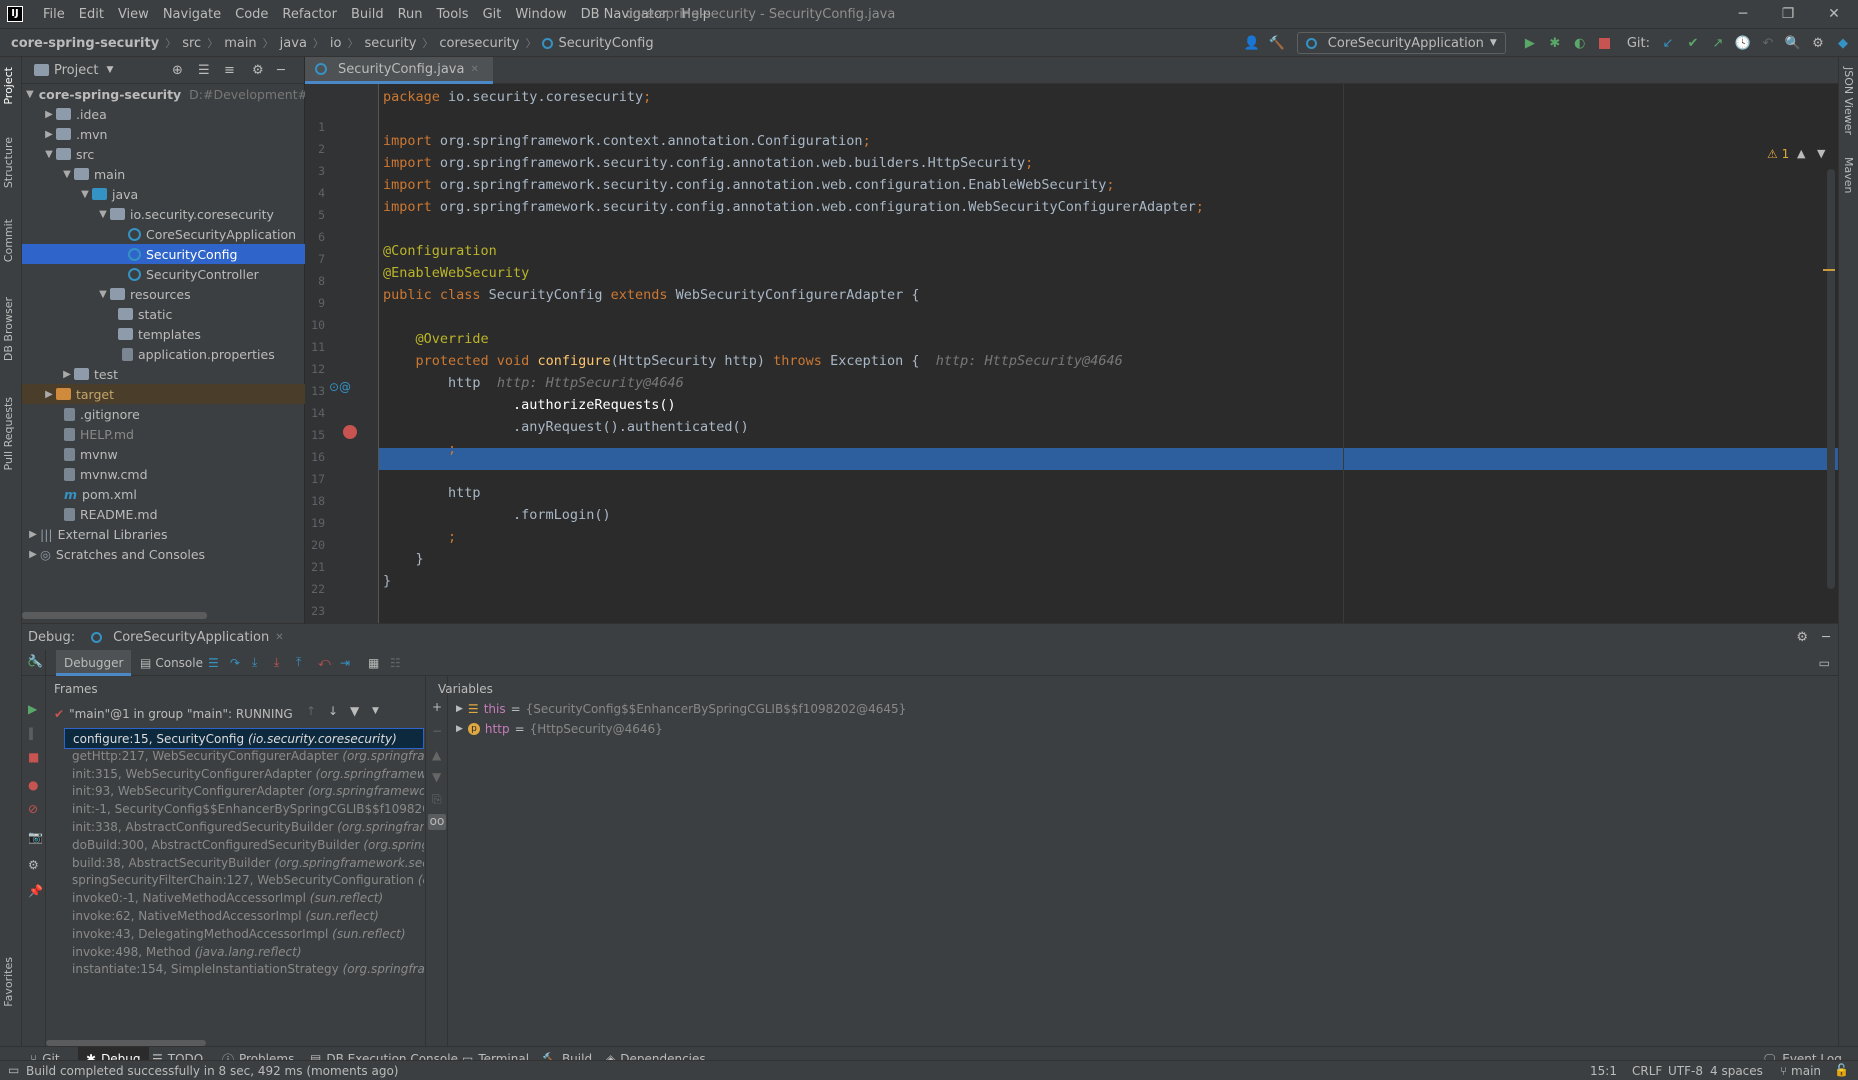  Describe the element at coordinates (163, 214) in the screenshot. I see `tree-item-package: ▼ io.security.coresecurity` at that location.